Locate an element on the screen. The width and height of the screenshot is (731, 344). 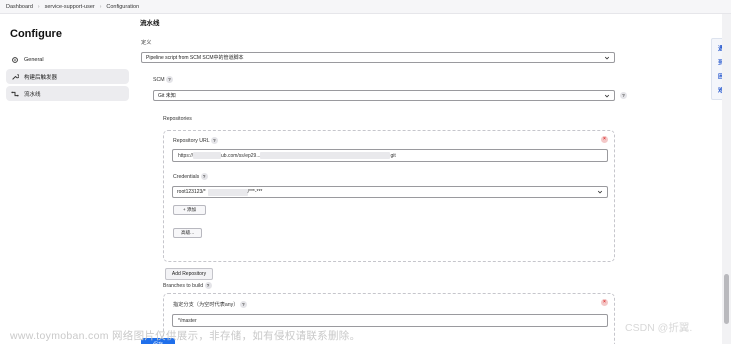
breadcrumb-configuration: Configuration is located at coordinates (122, 7).